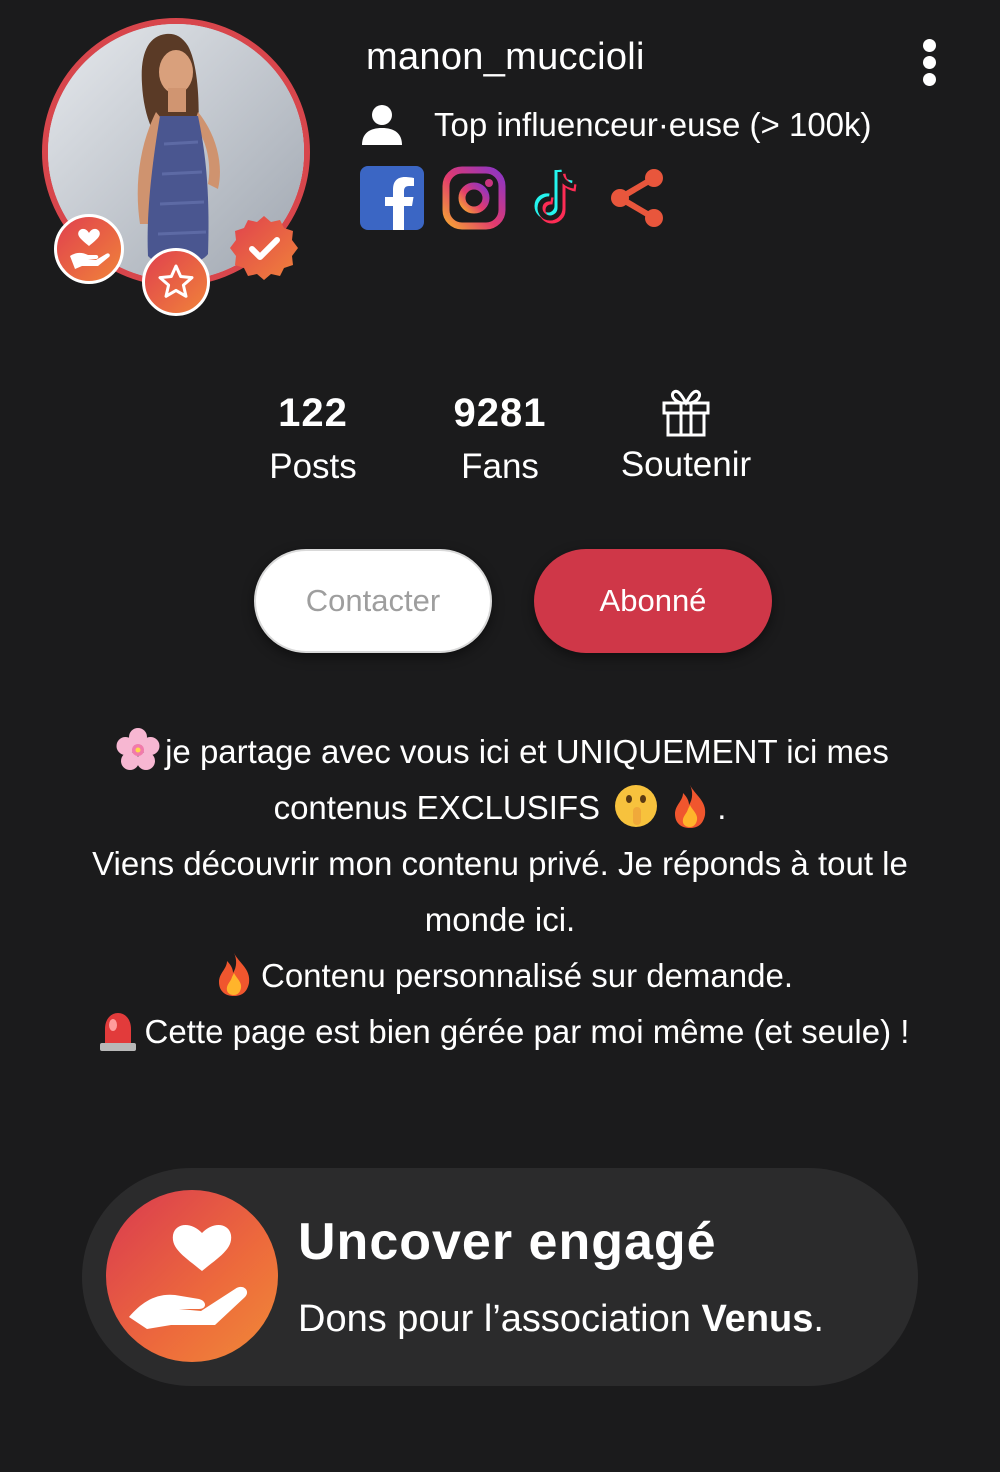 The height and width of the screenshot is (1472, 1000). I want to click on fans-count: 9281, so click(500, 413).